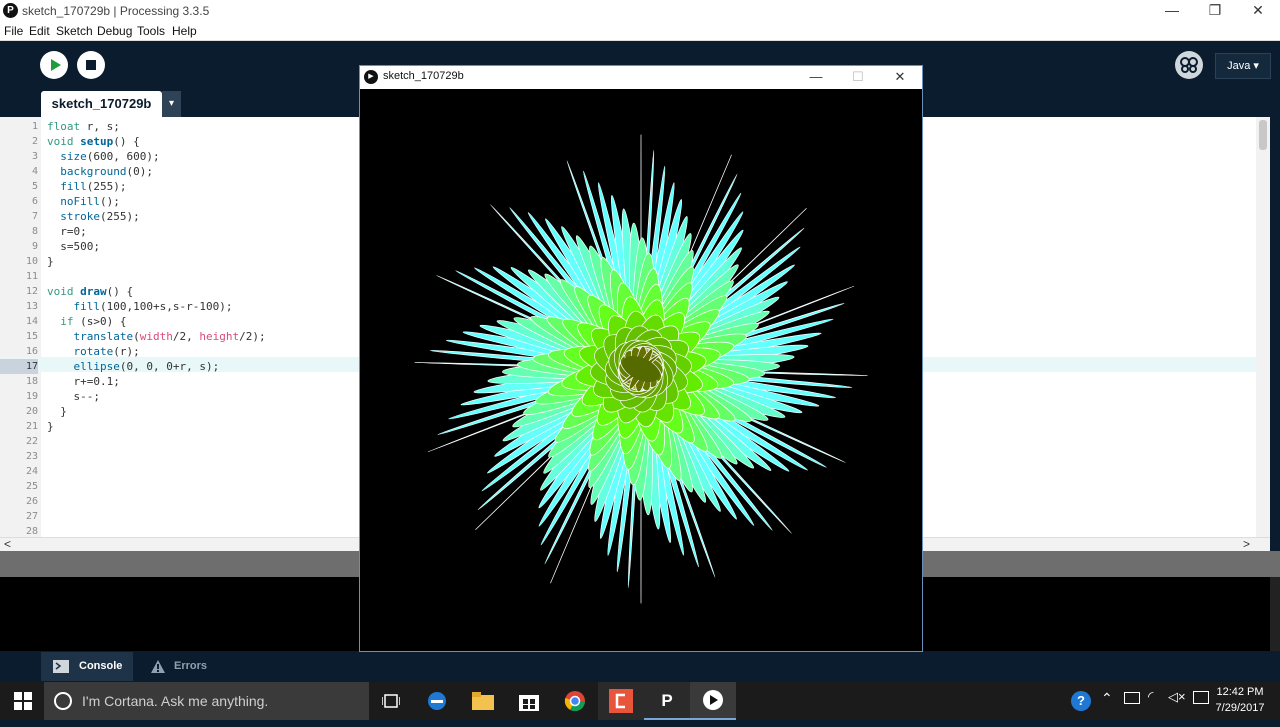  I want to click on line-number: 13, so click(19, 306).